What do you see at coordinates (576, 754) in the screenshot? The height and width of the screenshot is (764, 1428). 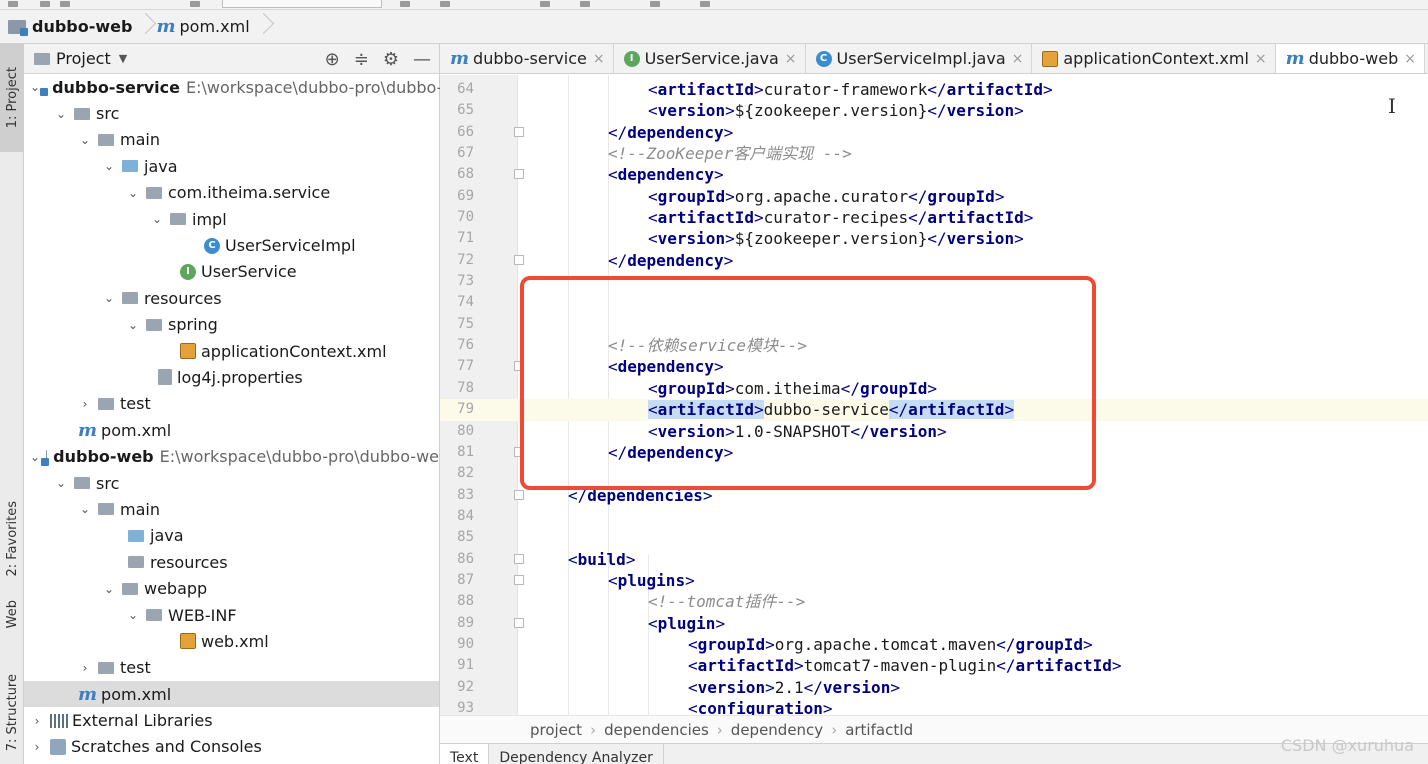 I see `tab-dependency-analyzer: Dependency Analyzer` at bounding box center [576, 754].